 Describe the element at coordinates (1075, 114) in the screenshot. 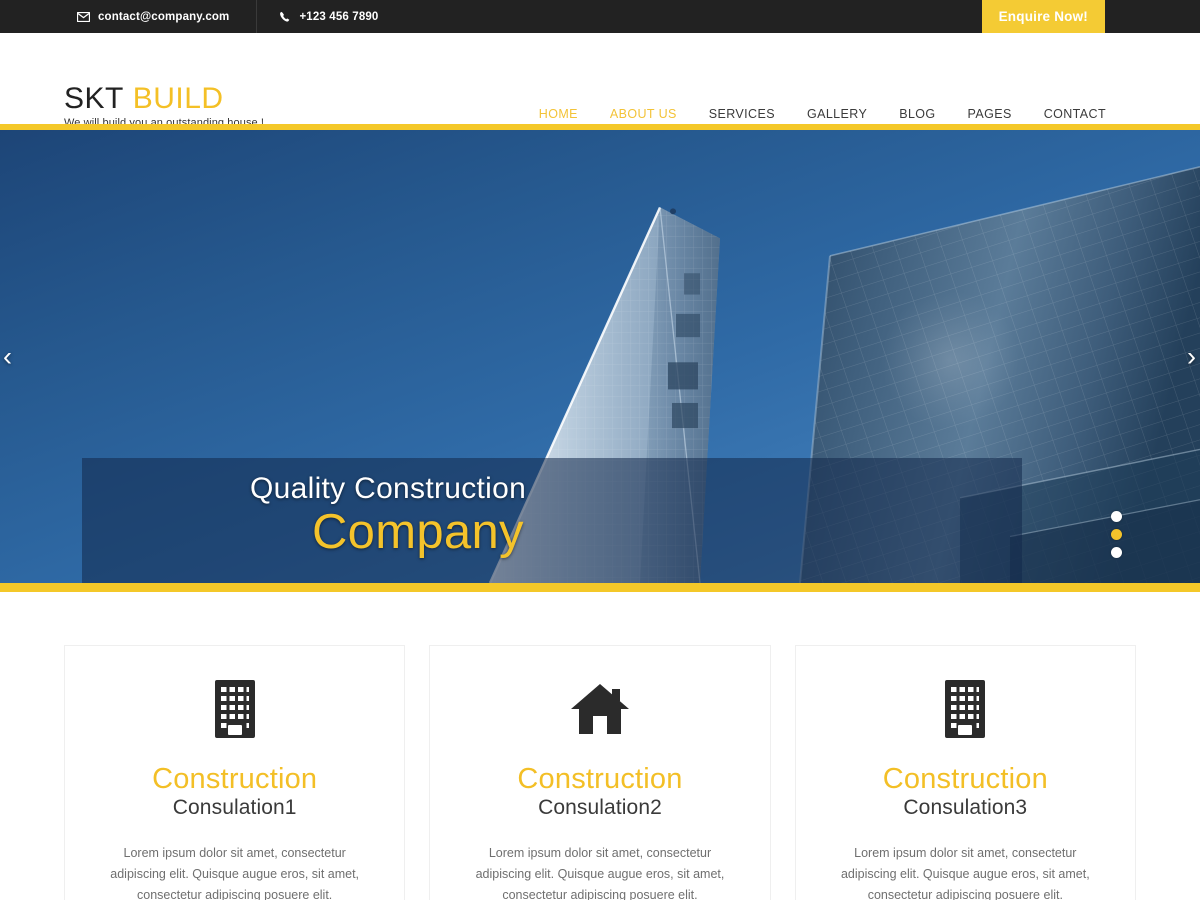

I see `nav-item-contact: CONTACT` at that location.